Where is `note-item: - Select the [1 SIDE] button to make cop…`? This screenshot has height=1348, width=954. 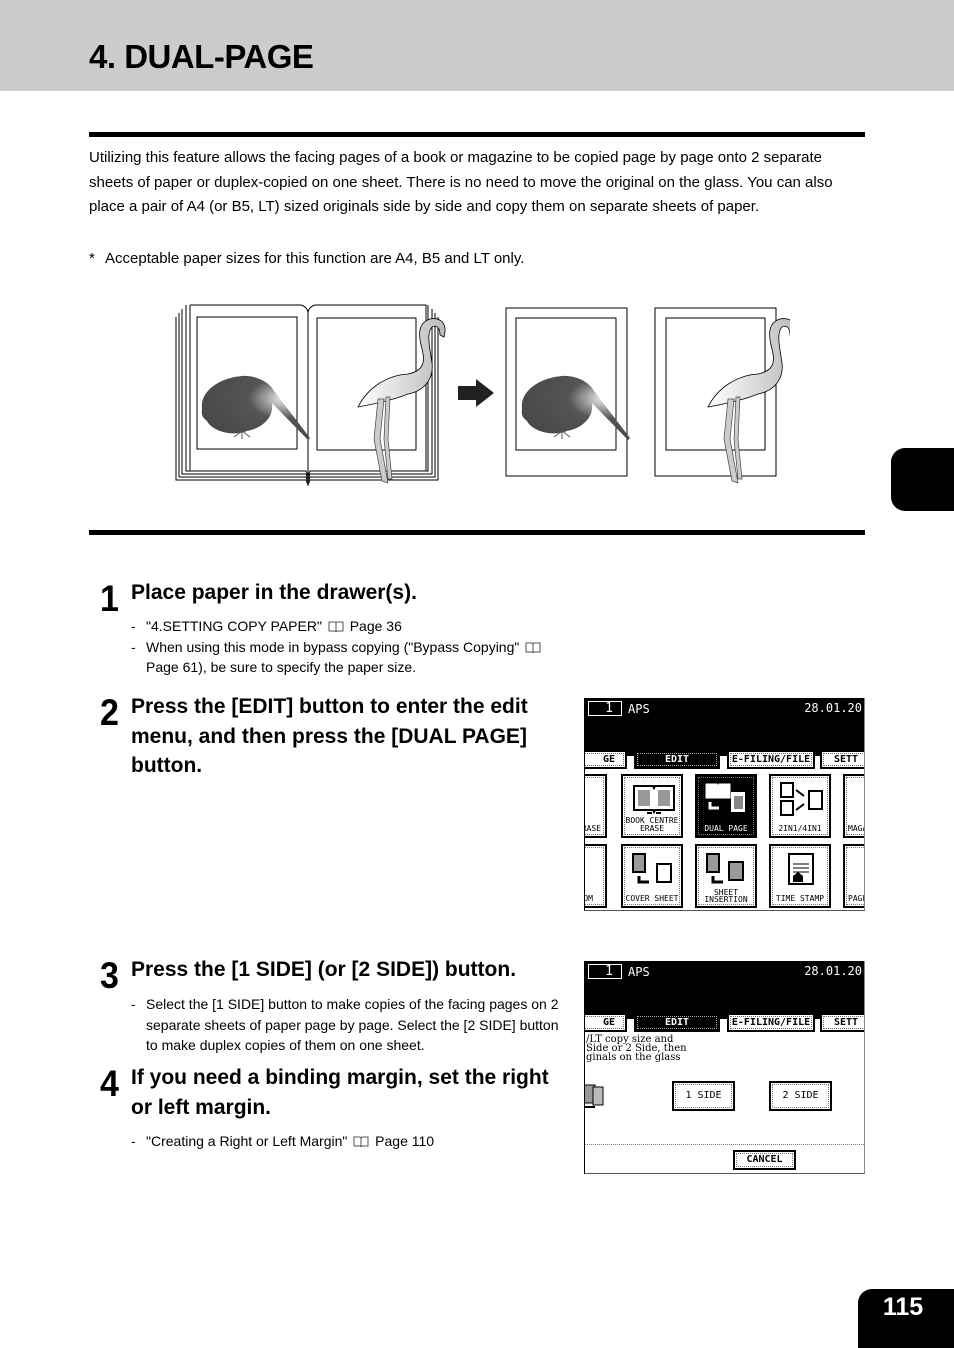 note-item: - Select the [1 SIDE] button to make cop… is located at coordinates (345, 1024).